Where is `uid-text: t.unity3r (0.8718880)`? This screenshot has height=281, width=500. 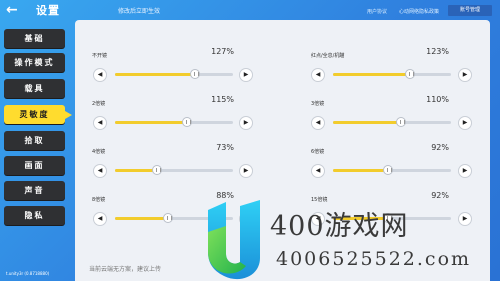
uid-text: t.unity3r (0.8718880) is located at coordinates (28, 273).